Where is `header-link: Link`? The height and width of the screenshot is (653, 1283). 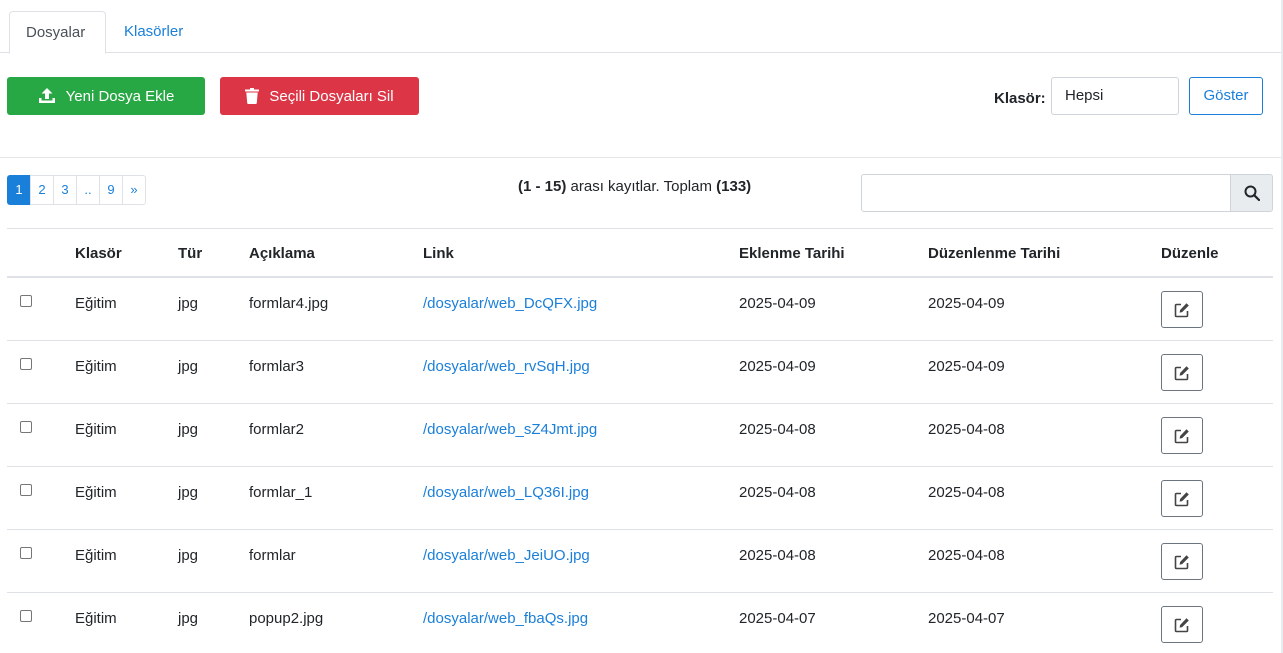 header-link: Link is located at coordinates (438, 253).